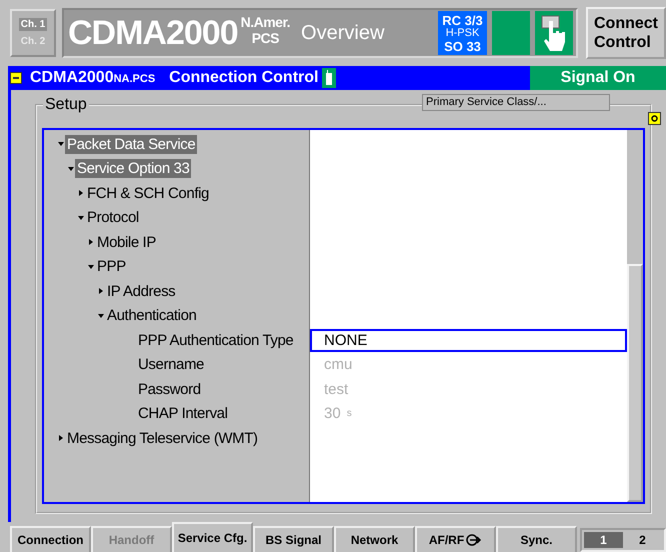 The image size is (666, 552). What do you see at coordinates (148, 193) in the screenshot?
I see `tree-item: FCH & SCH Config` at bounding box center [148, 193].